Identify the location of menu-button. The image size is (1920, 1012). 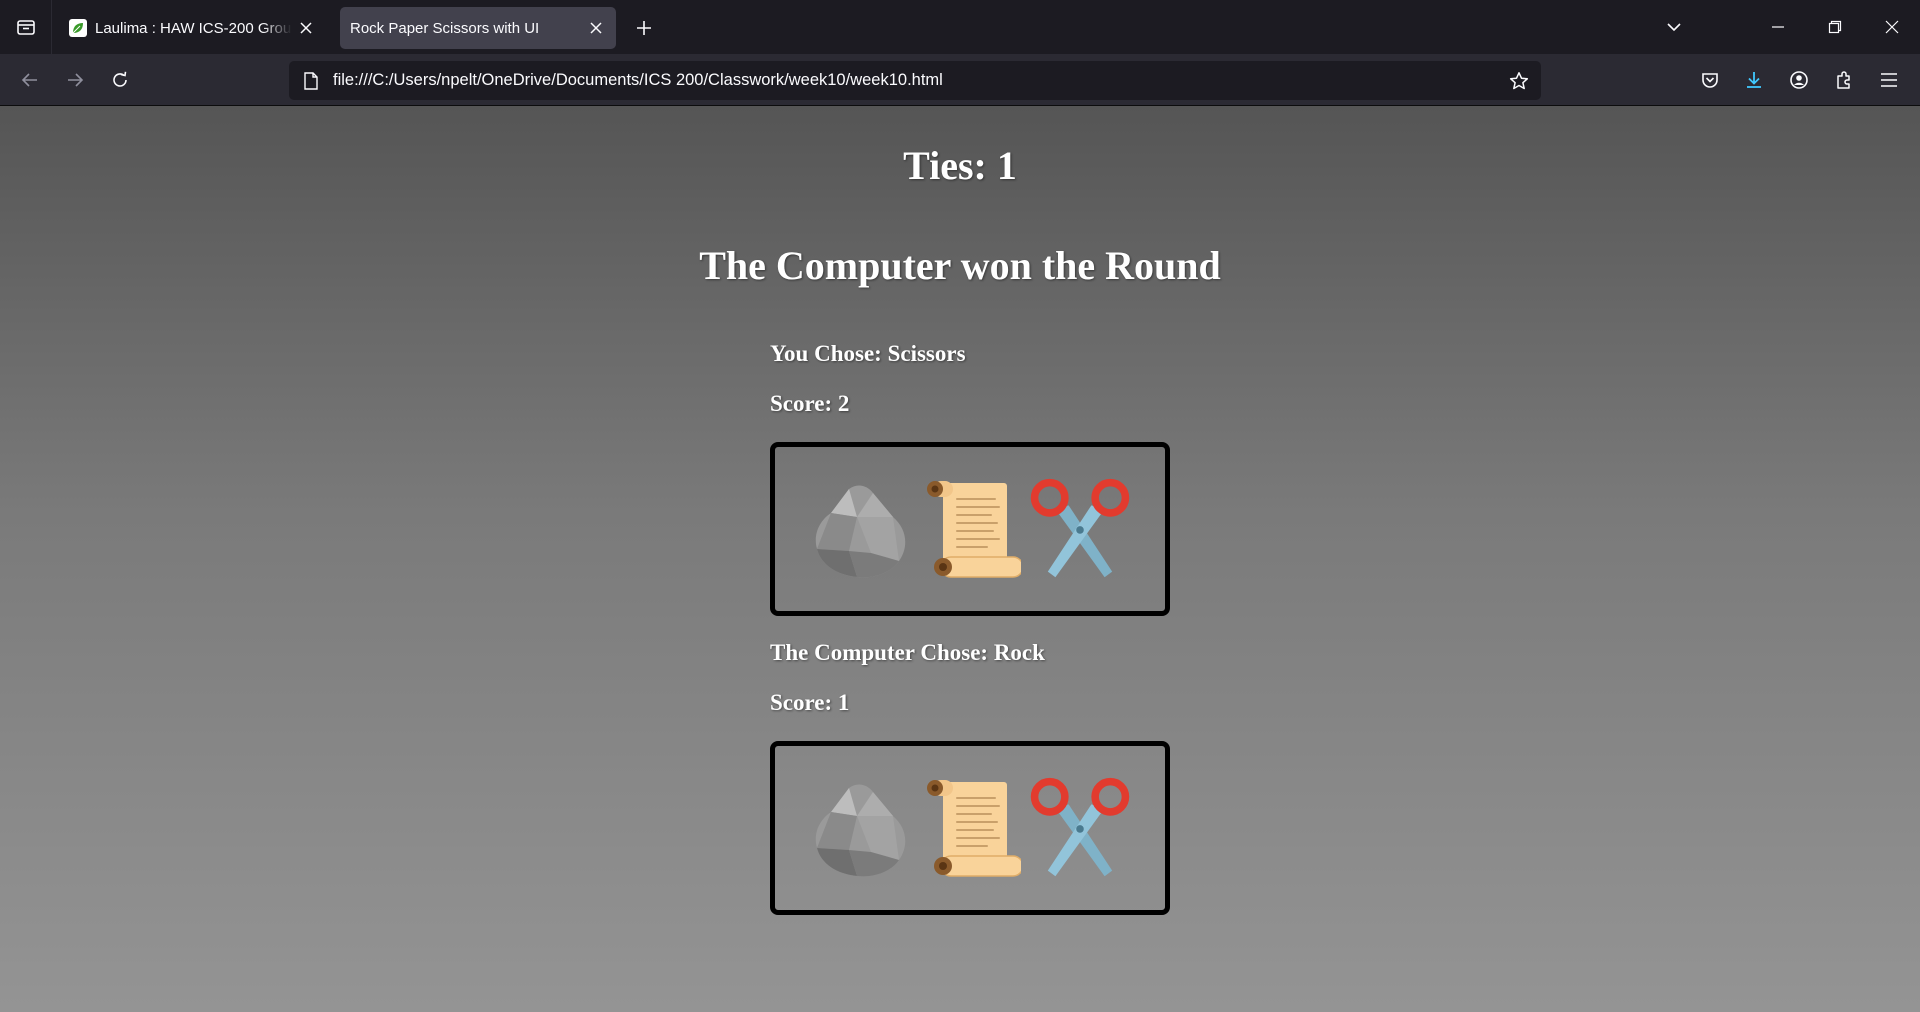
(1889, 80).